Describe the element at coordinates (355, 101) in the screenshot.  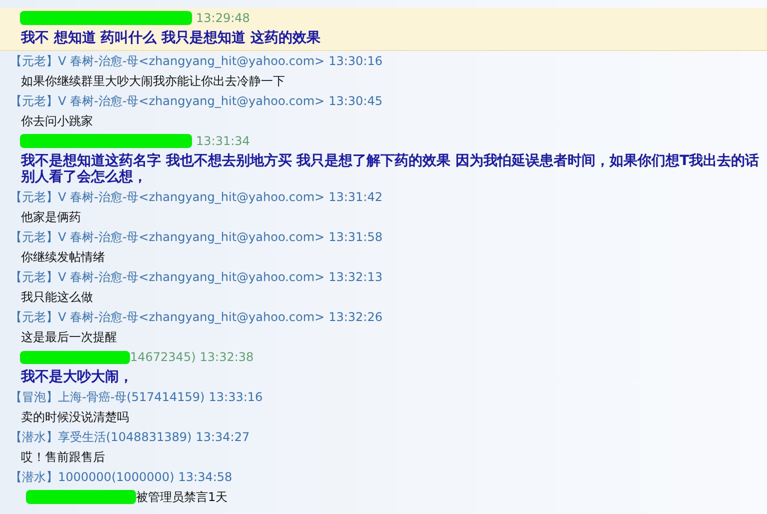
I see `message-time: 13:30:45` at that location.